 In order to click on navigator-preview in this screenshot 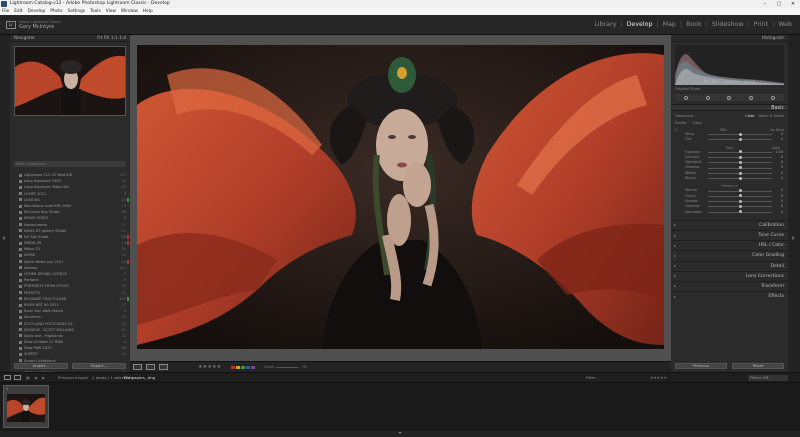, I will do `click(70, 81)`.